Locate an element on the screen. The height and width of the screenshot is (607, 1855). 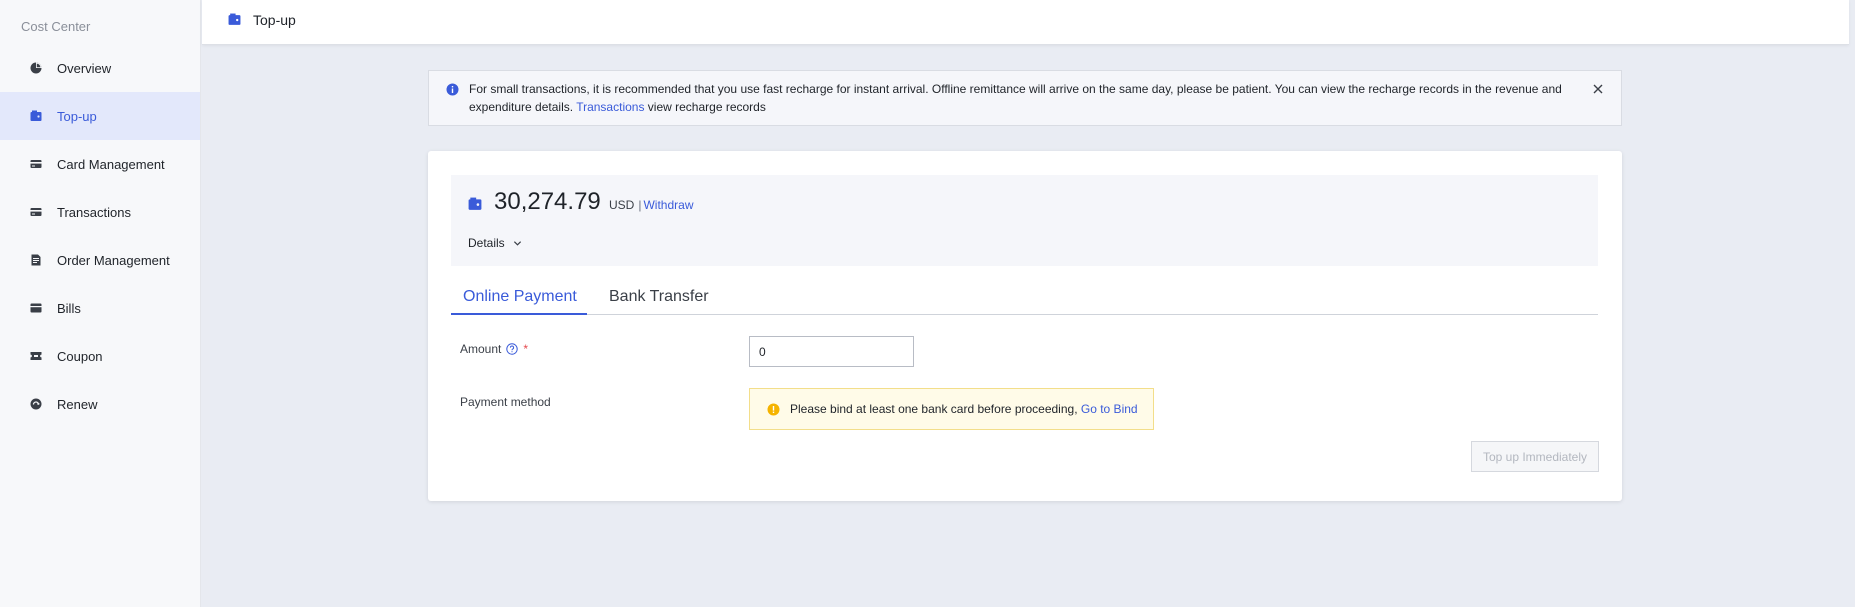
currency-label: USD is located at coordinates (622, 205).